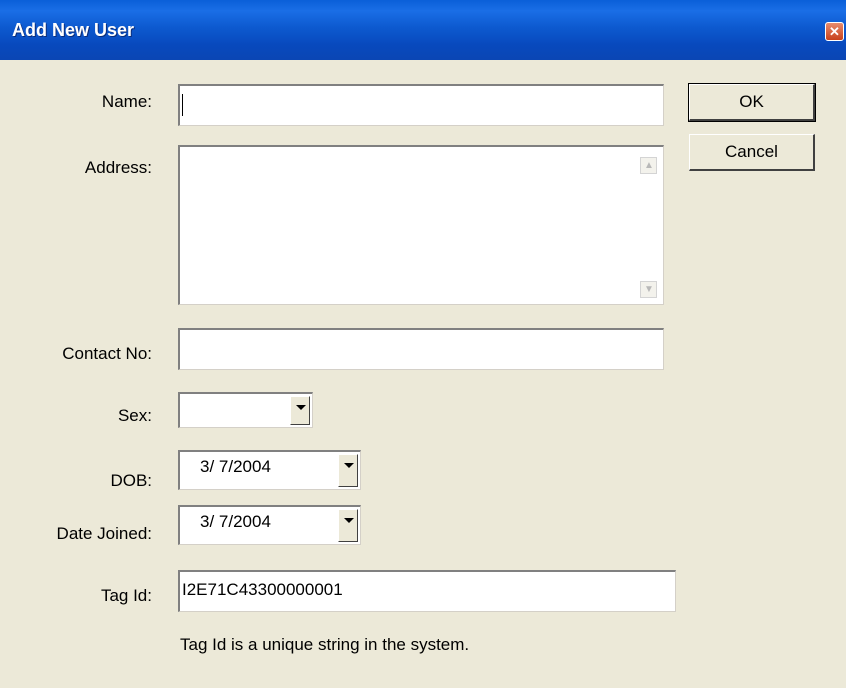 Image resolution: width=846 pixels, height=688 pixels. What do you see at coordinates (262, 589) in the screenshot?
I see `tag-id-value: I2E71C43300000001` at bounding box center [262, 589].